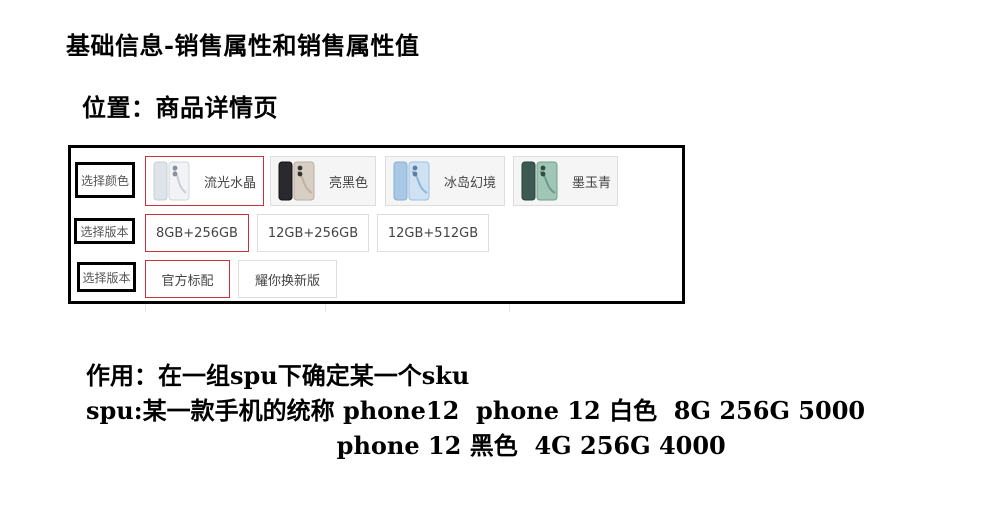  I want to click on color-option-liuguang-shuijing: 流光水晶, so click(204, 181).